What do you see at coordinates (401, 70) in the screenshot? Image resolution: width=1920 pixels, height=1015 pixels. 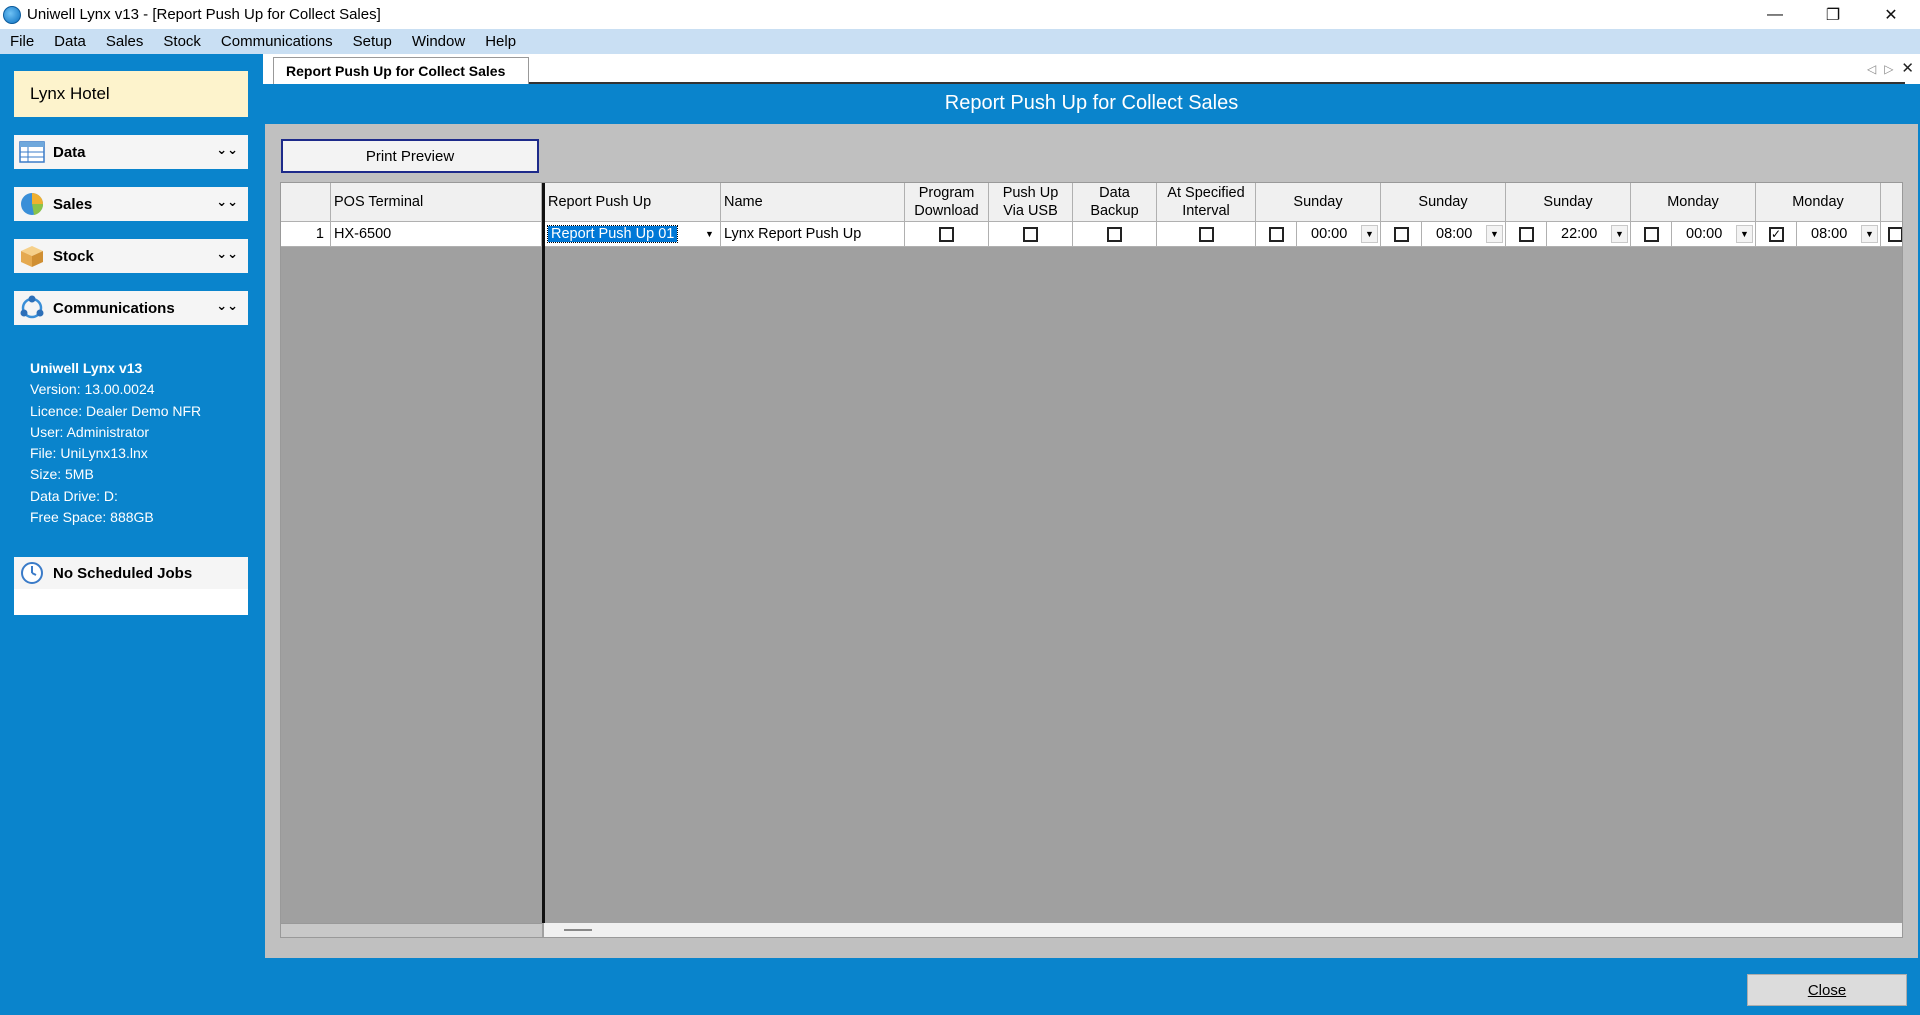 I see `tab-report-push-up: Report Push Up for Collect Sales` at bounding box center [401, 70].